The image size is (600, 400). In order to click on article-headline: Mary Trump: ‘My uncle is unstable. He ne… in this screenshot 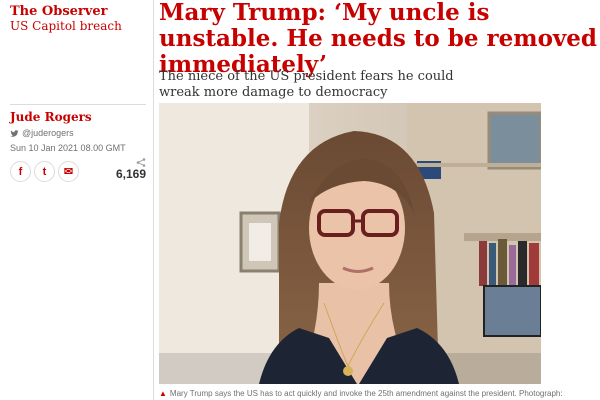, I will do `click(378, 39)`.